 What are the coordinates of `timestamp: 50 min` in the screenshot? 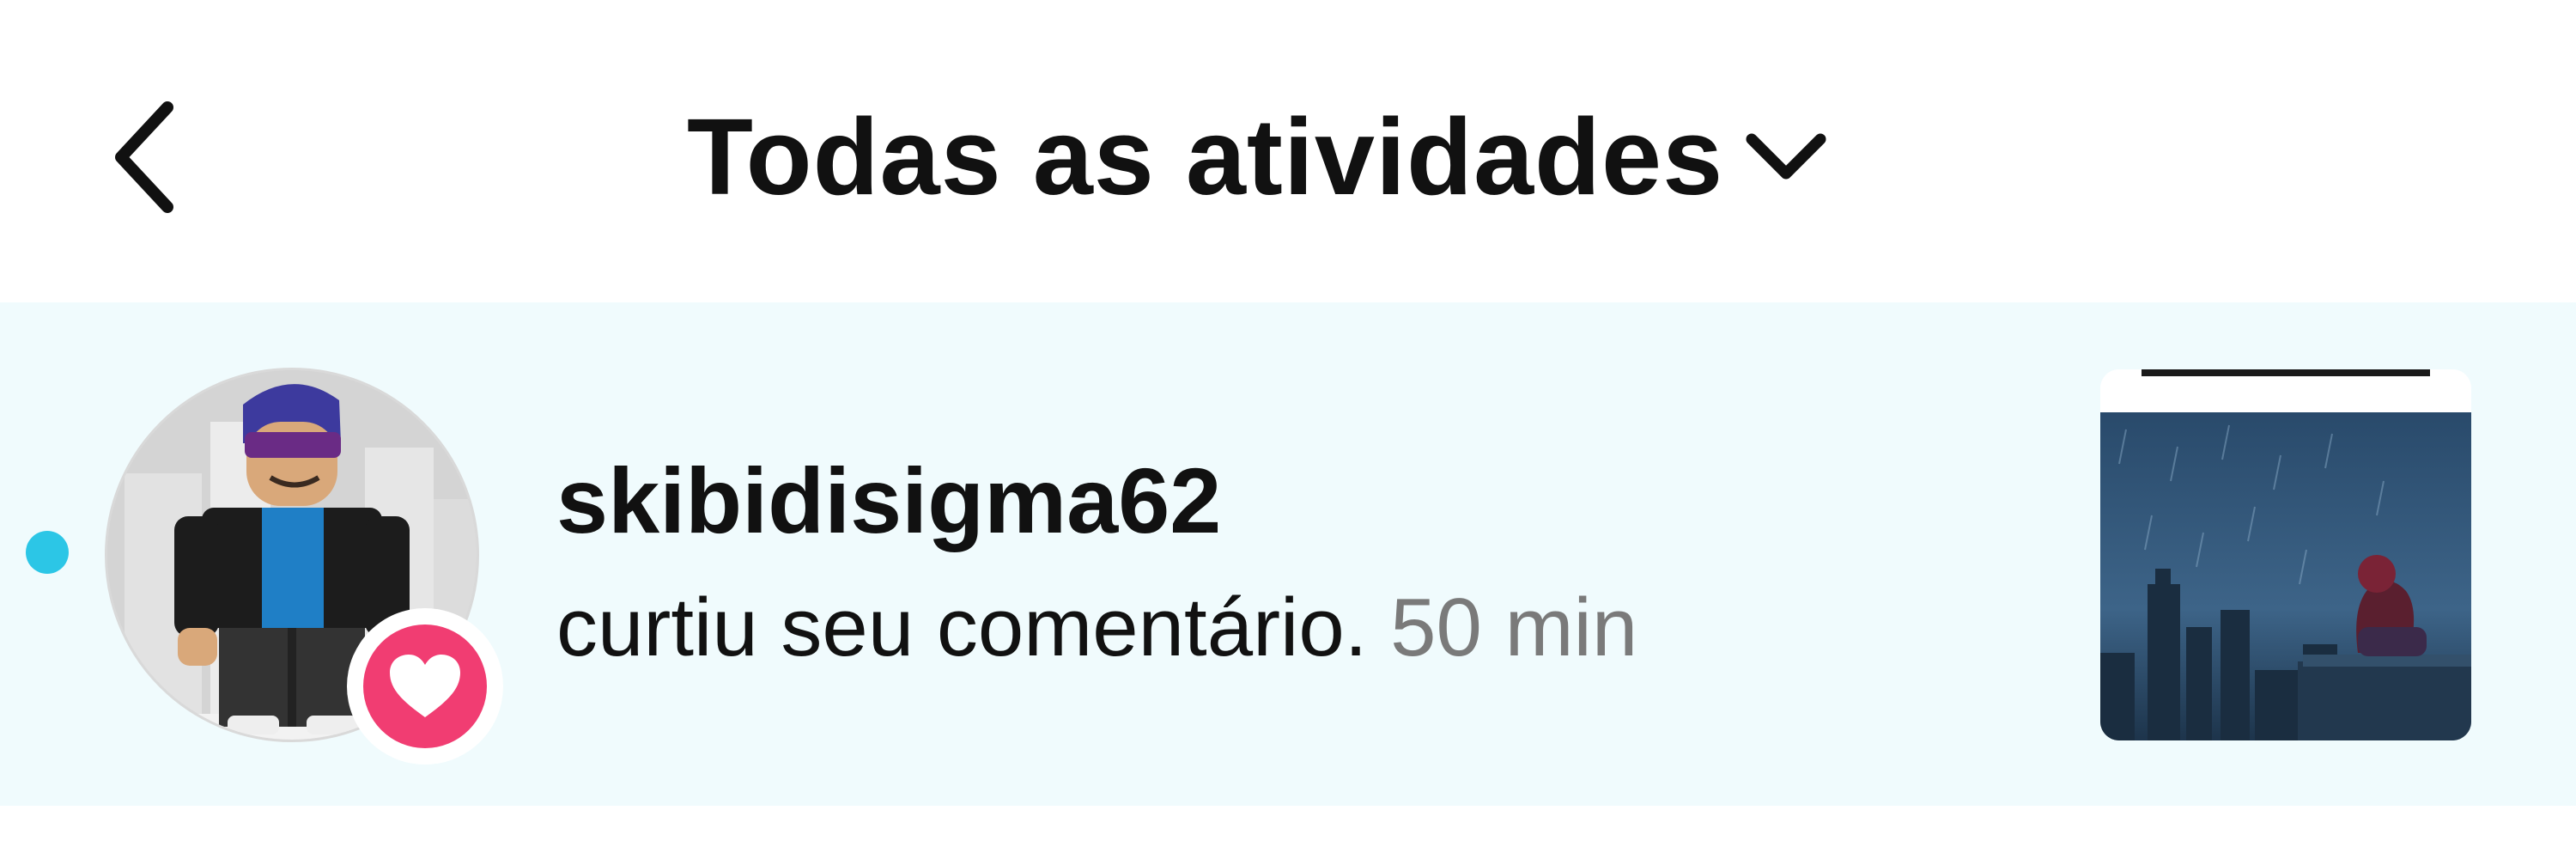 It's located at (1514, 628).